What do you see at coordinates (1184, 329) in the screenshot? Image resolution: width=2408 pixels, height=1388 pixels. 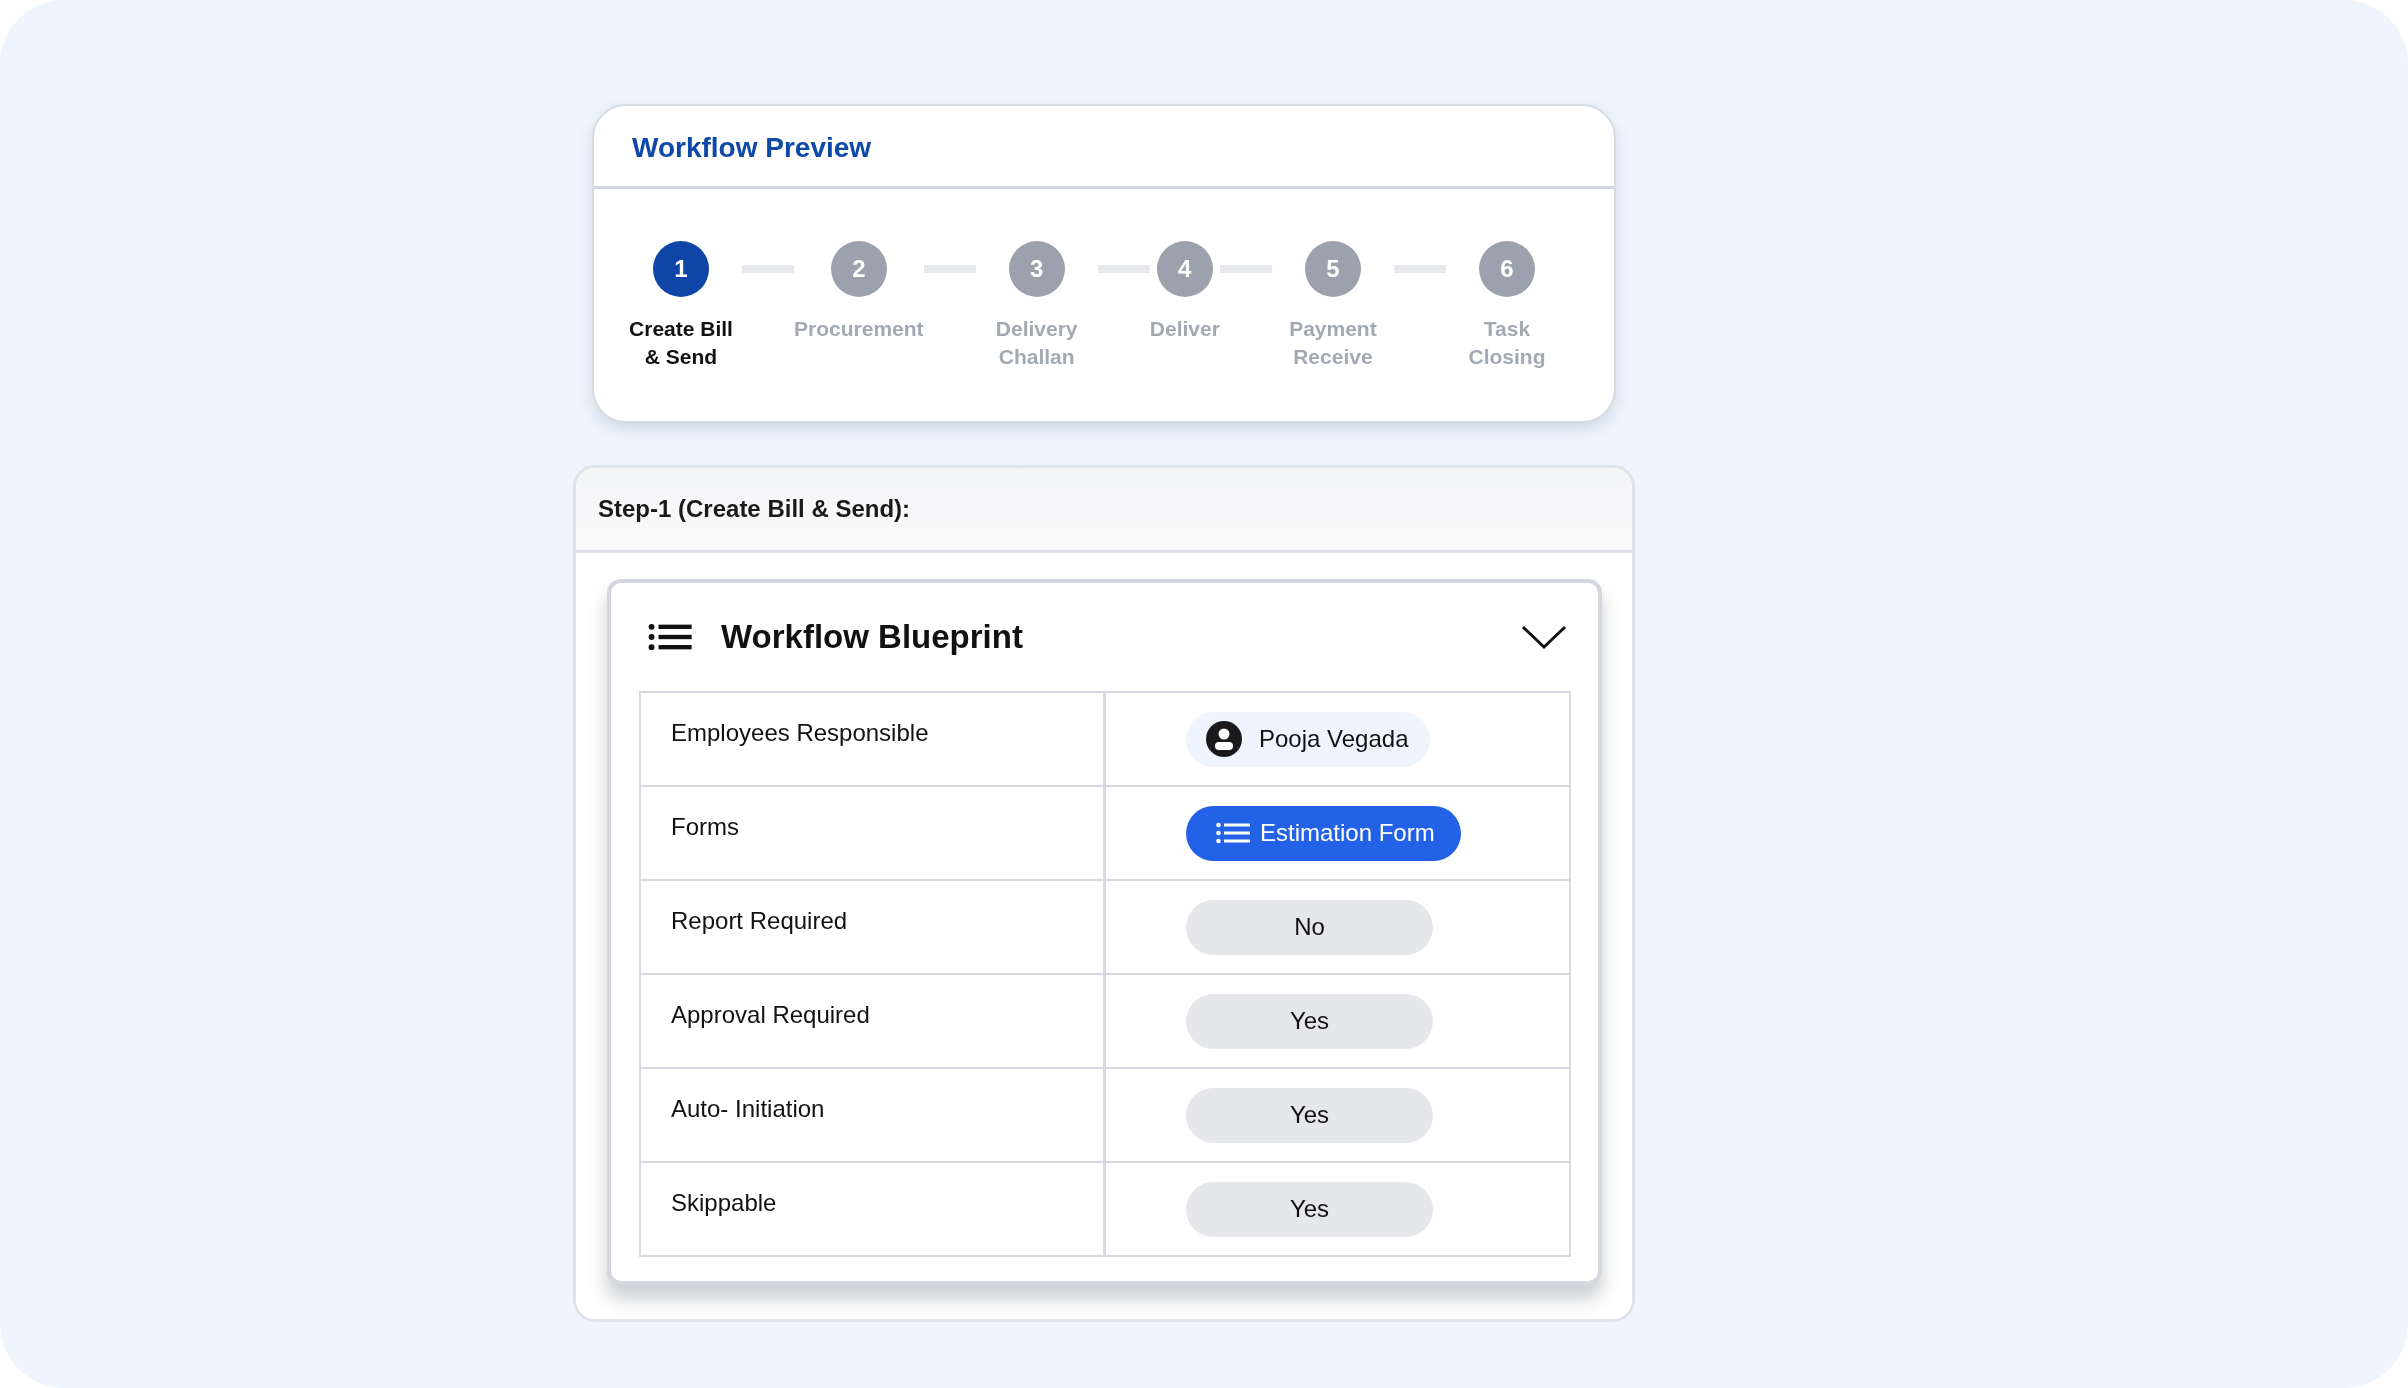 I see `step-label: Deliver` at bounding box center [1184, 329].